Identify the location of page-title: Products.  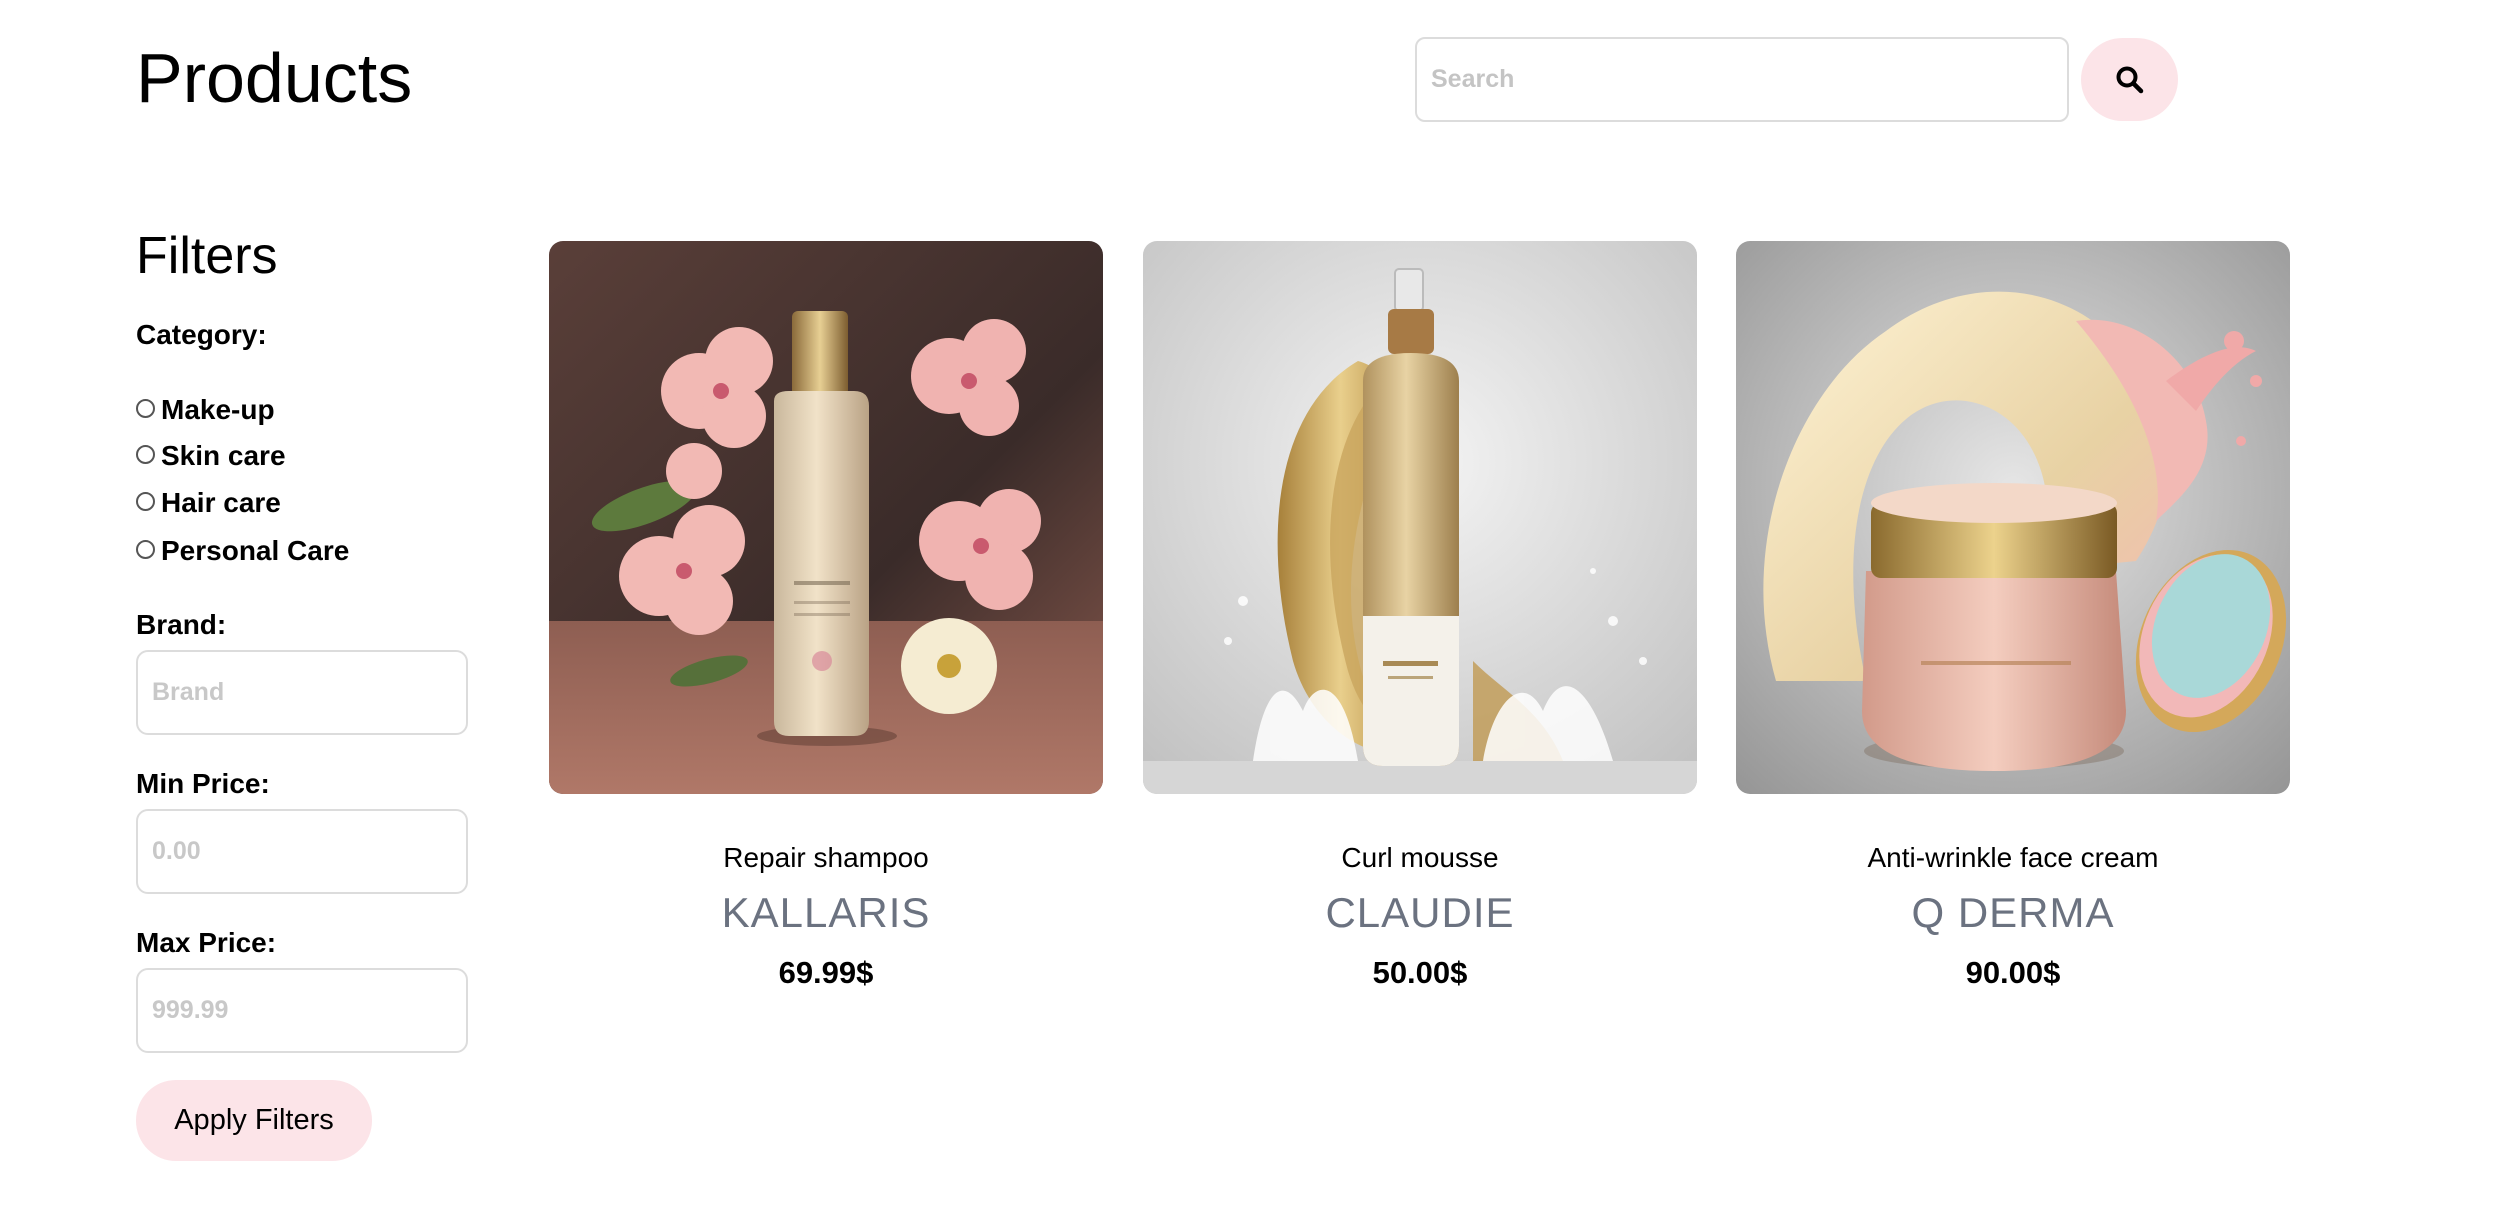
(274, 78).